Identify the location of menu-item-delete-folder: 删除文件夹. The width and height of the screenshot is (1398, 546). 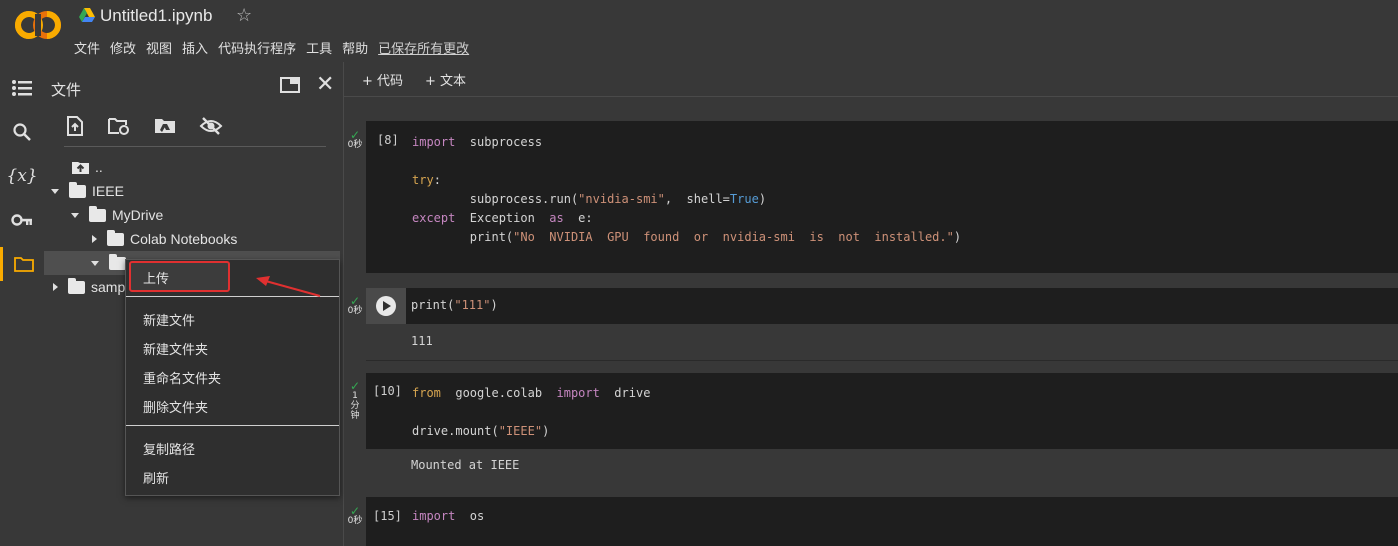
(175, 406).